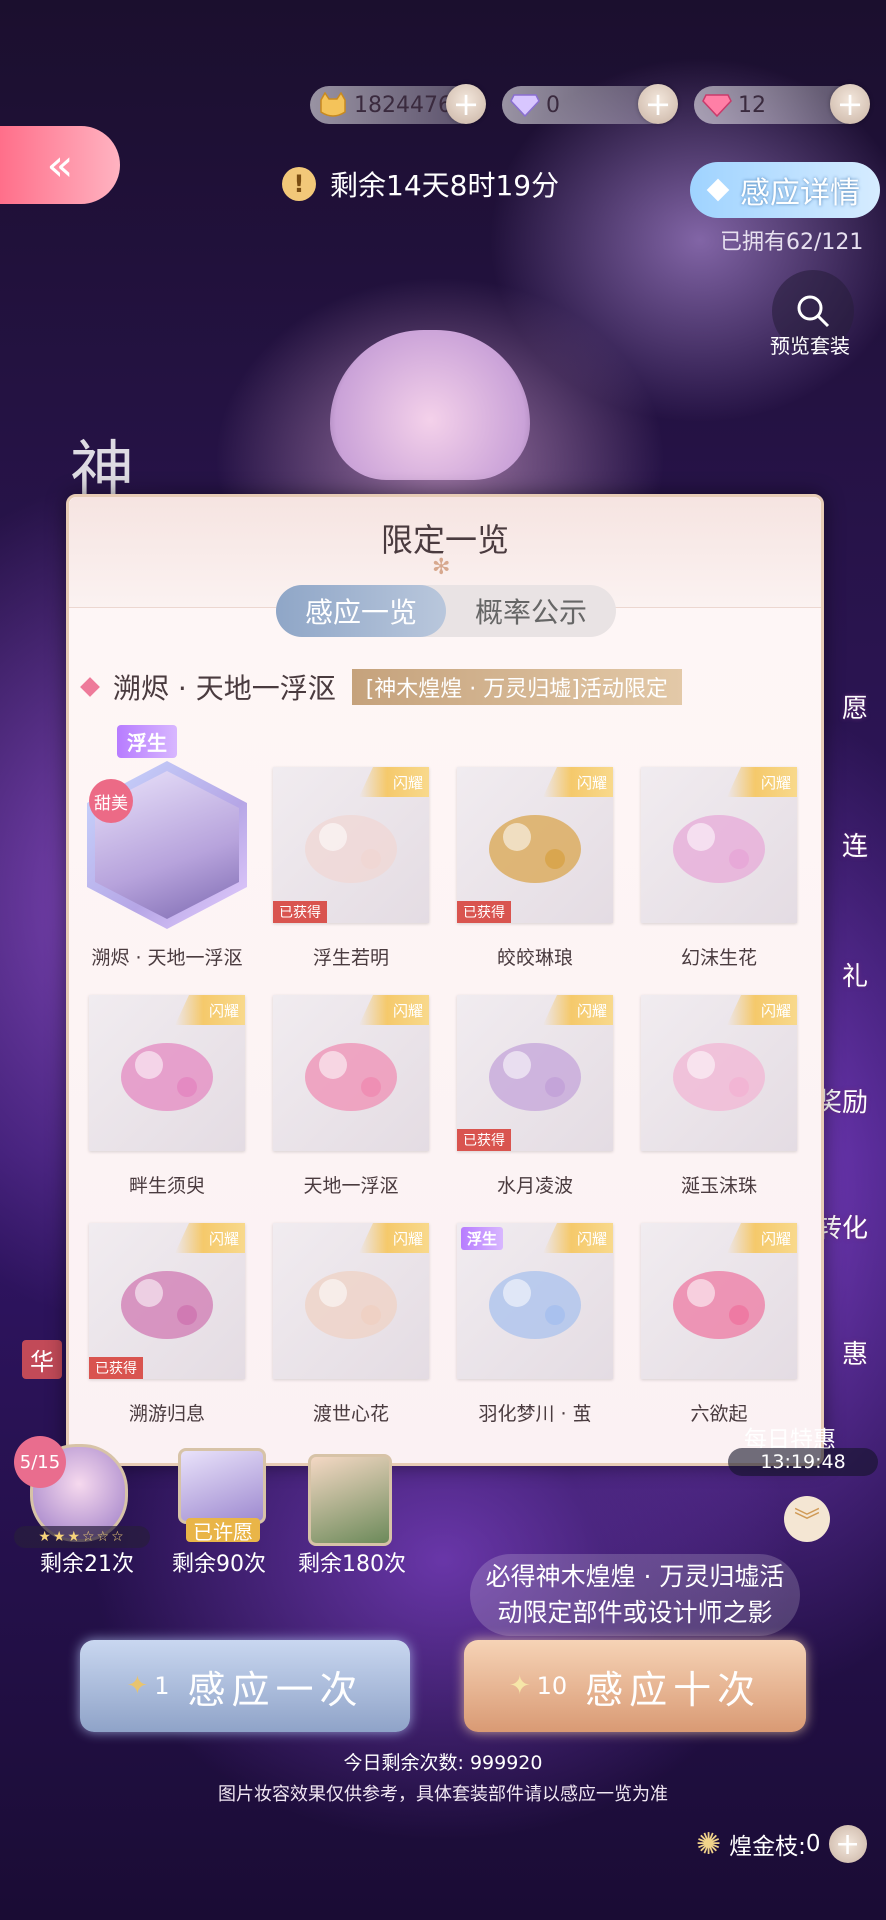  I want to click on add-gold-button: +, so click(466, 104).